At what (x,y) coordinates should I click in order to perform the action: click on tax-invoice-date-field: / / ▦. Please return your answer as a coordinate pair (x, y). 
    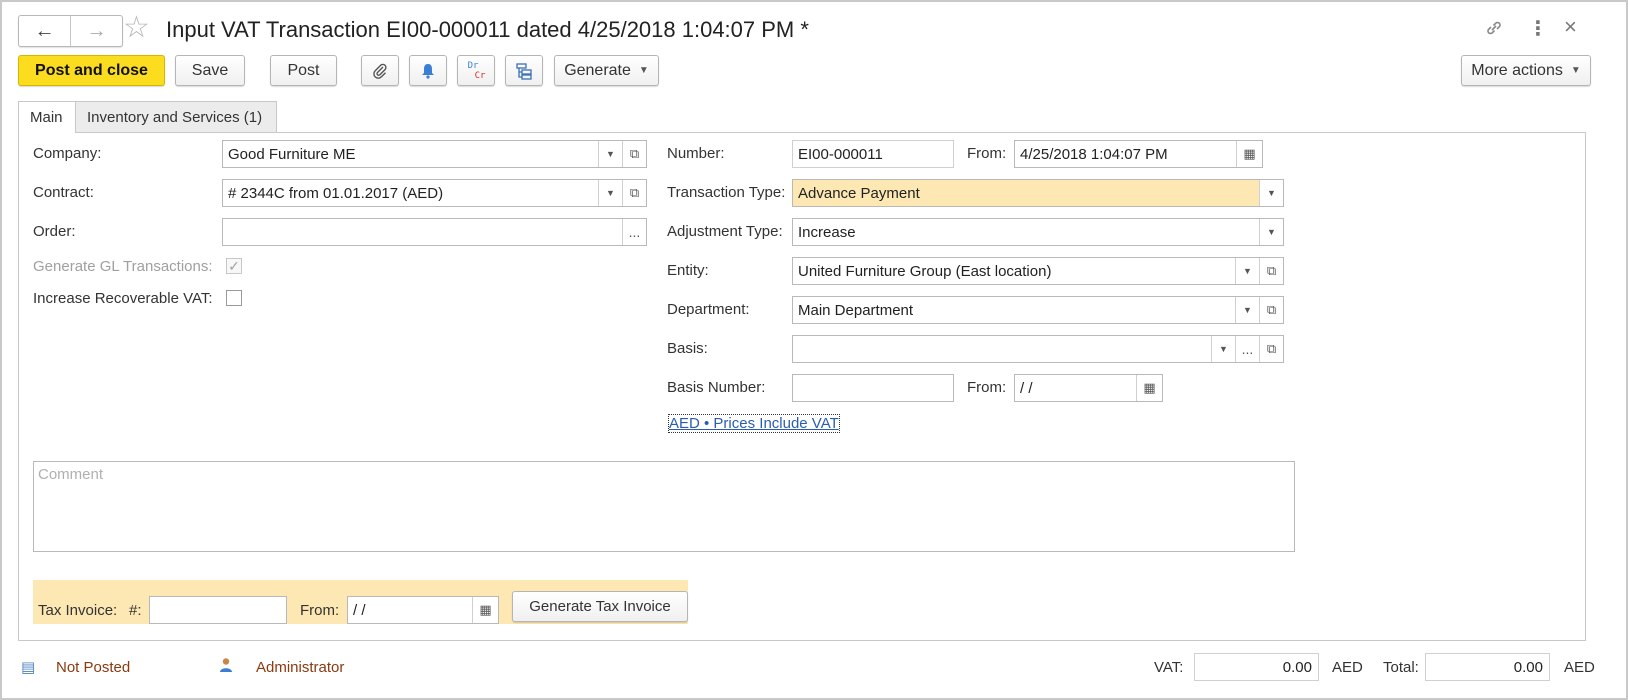
    Looking at the image, I should click on (423, 610).